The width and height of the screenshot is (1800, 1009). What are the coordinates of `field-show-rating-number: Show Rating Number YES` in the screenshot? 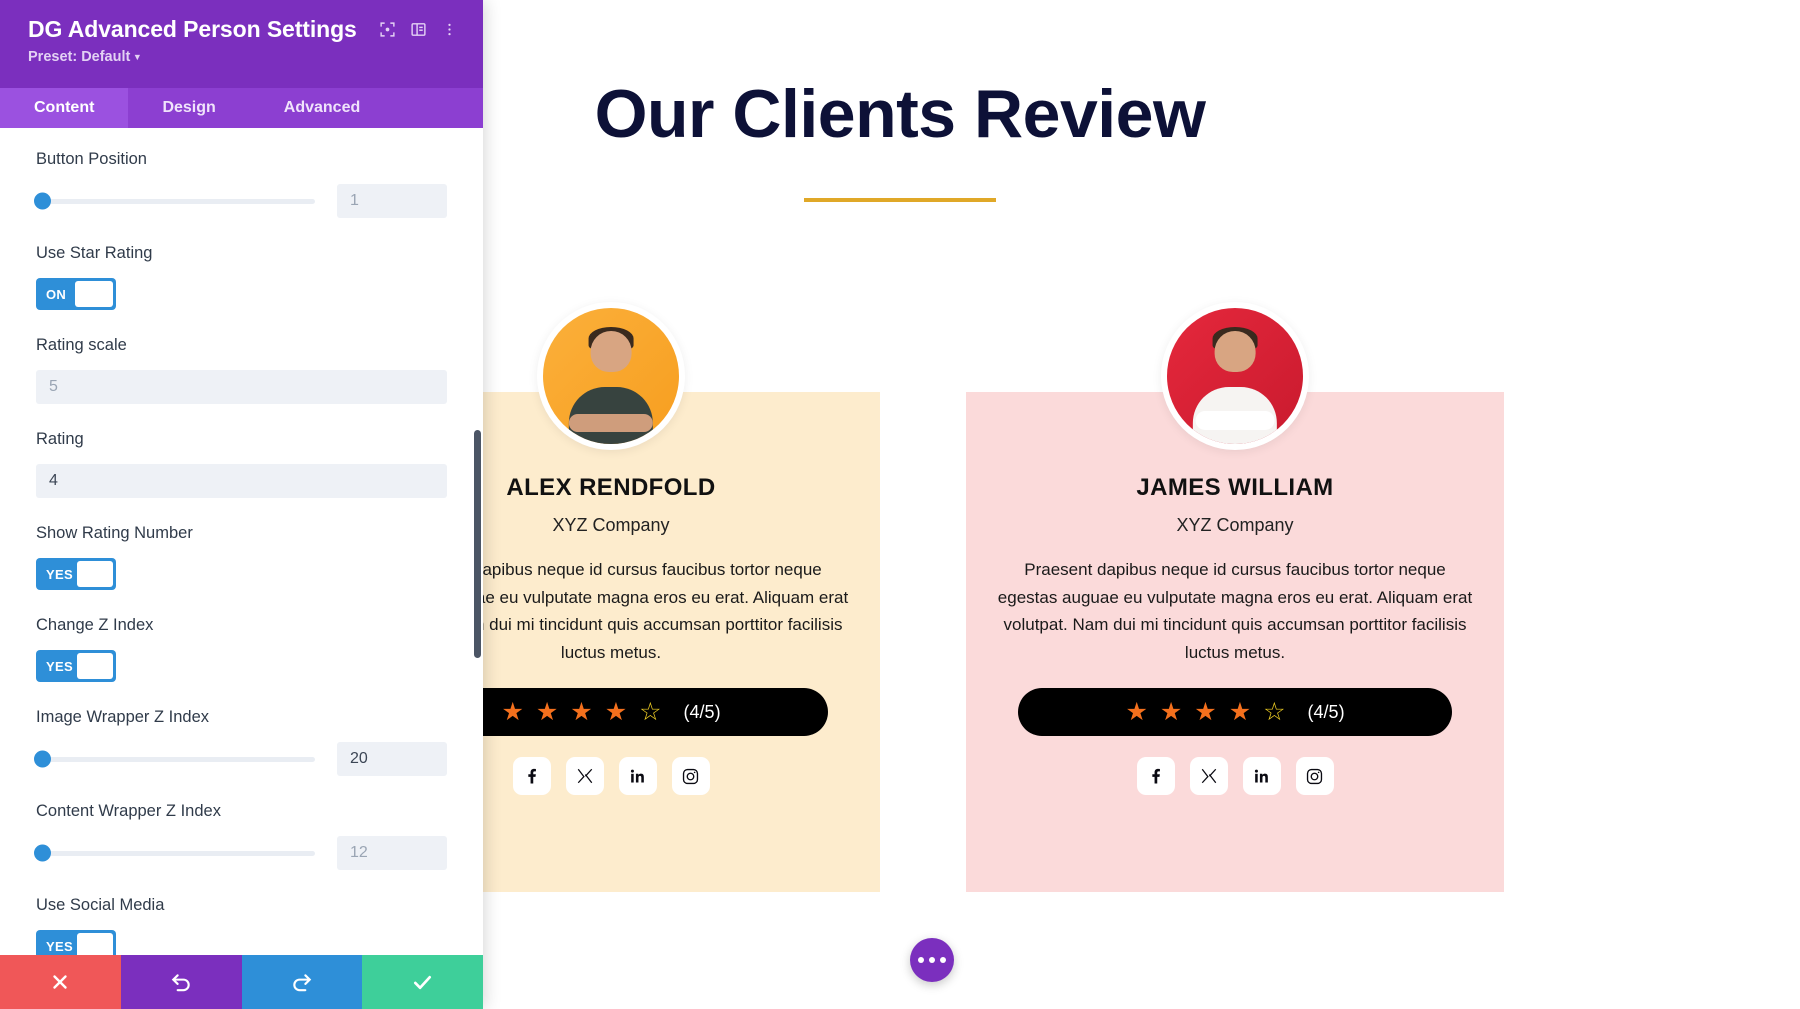 It's located at (241, 557).